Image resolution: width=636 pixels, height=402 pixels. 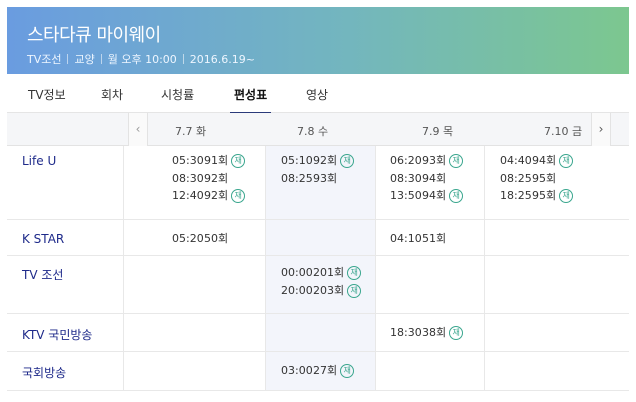 What do you see at coordinates (191, 131) in the screenshot?
I see `date-header: 7.7 화` at bounding box center [191, 131].